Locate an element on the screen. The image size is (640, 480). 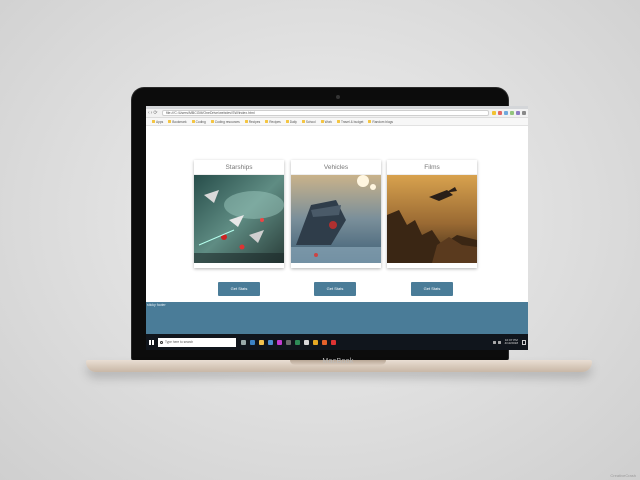
bookmark-label: Coding resources is located at coordinates (227, 121).